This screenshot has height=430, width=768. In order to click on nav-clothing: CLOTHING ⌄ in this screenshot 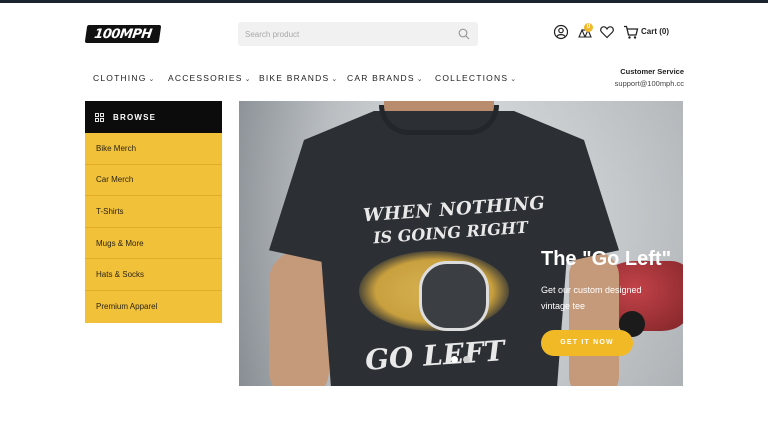, I will do `click(124, 78)`.